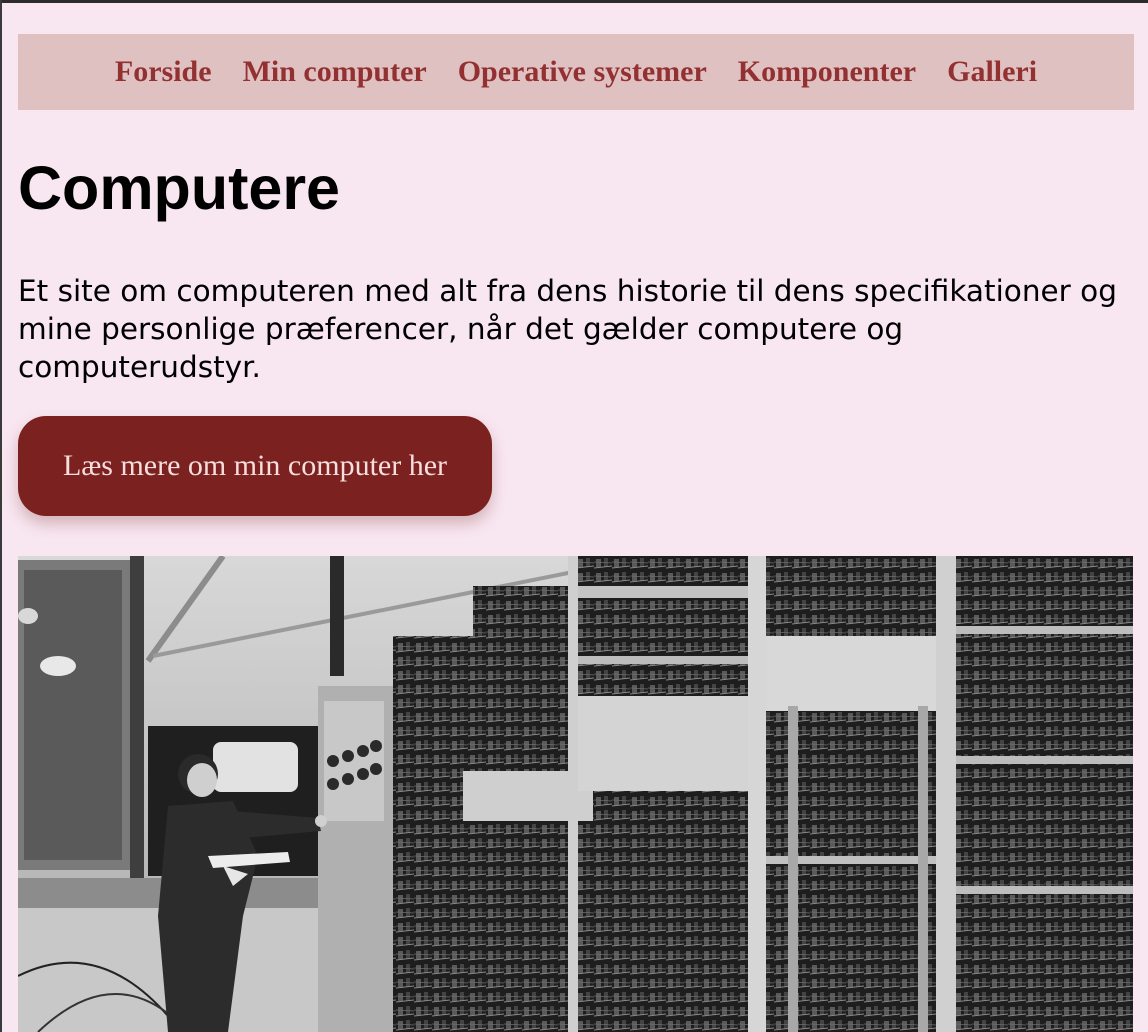  What do you see at coordinates (255, 466) in the screenshot?
I see `read-more-button: Læs mere om min computer her` at bounding box center [255, 466].